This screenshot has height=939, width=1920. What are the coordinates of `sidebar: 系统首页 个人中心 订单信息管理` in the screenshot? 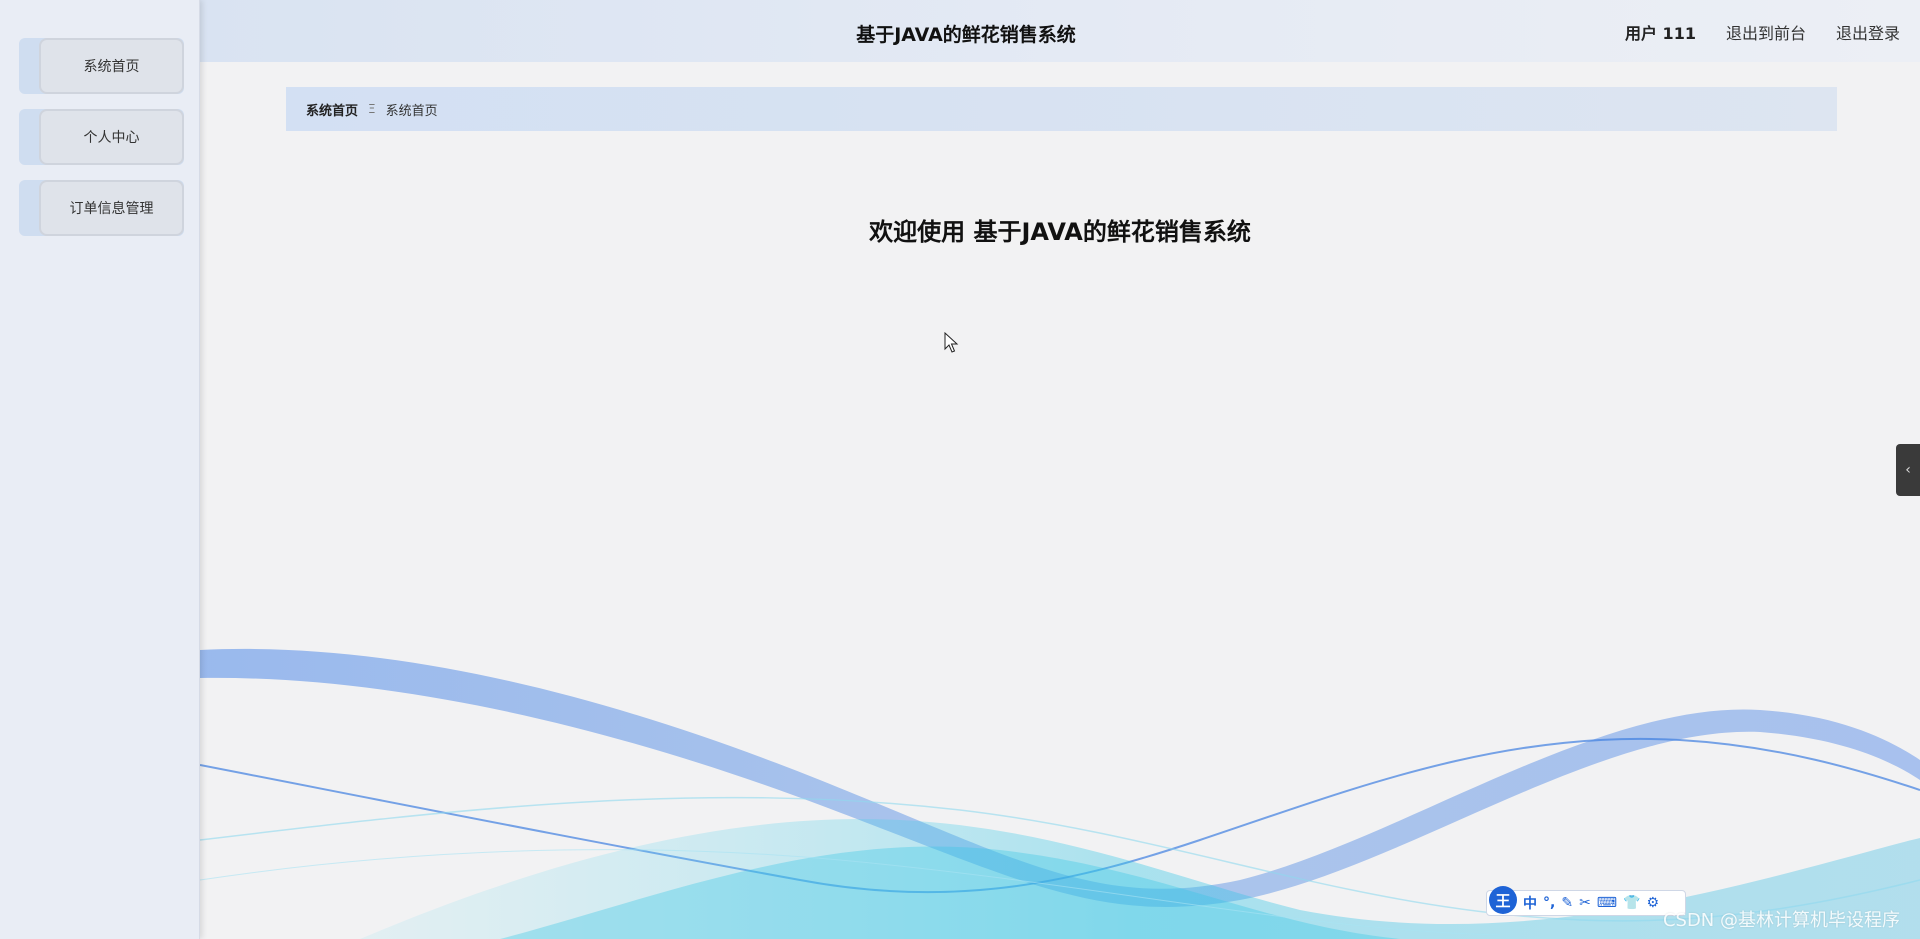 It's located at (100, 469).